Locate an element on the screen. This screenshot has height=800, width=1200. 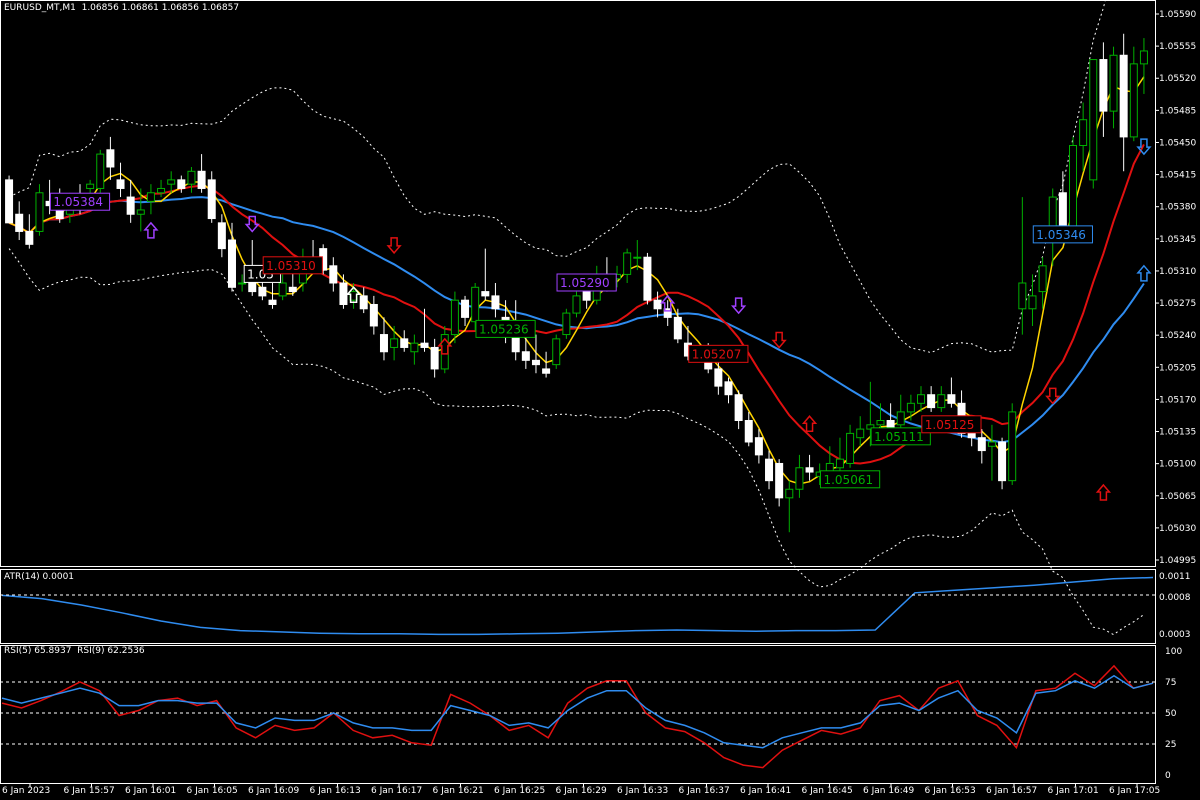
time-tick-label: 6 Jan 17:05 is located at coordinates (1134, 791).